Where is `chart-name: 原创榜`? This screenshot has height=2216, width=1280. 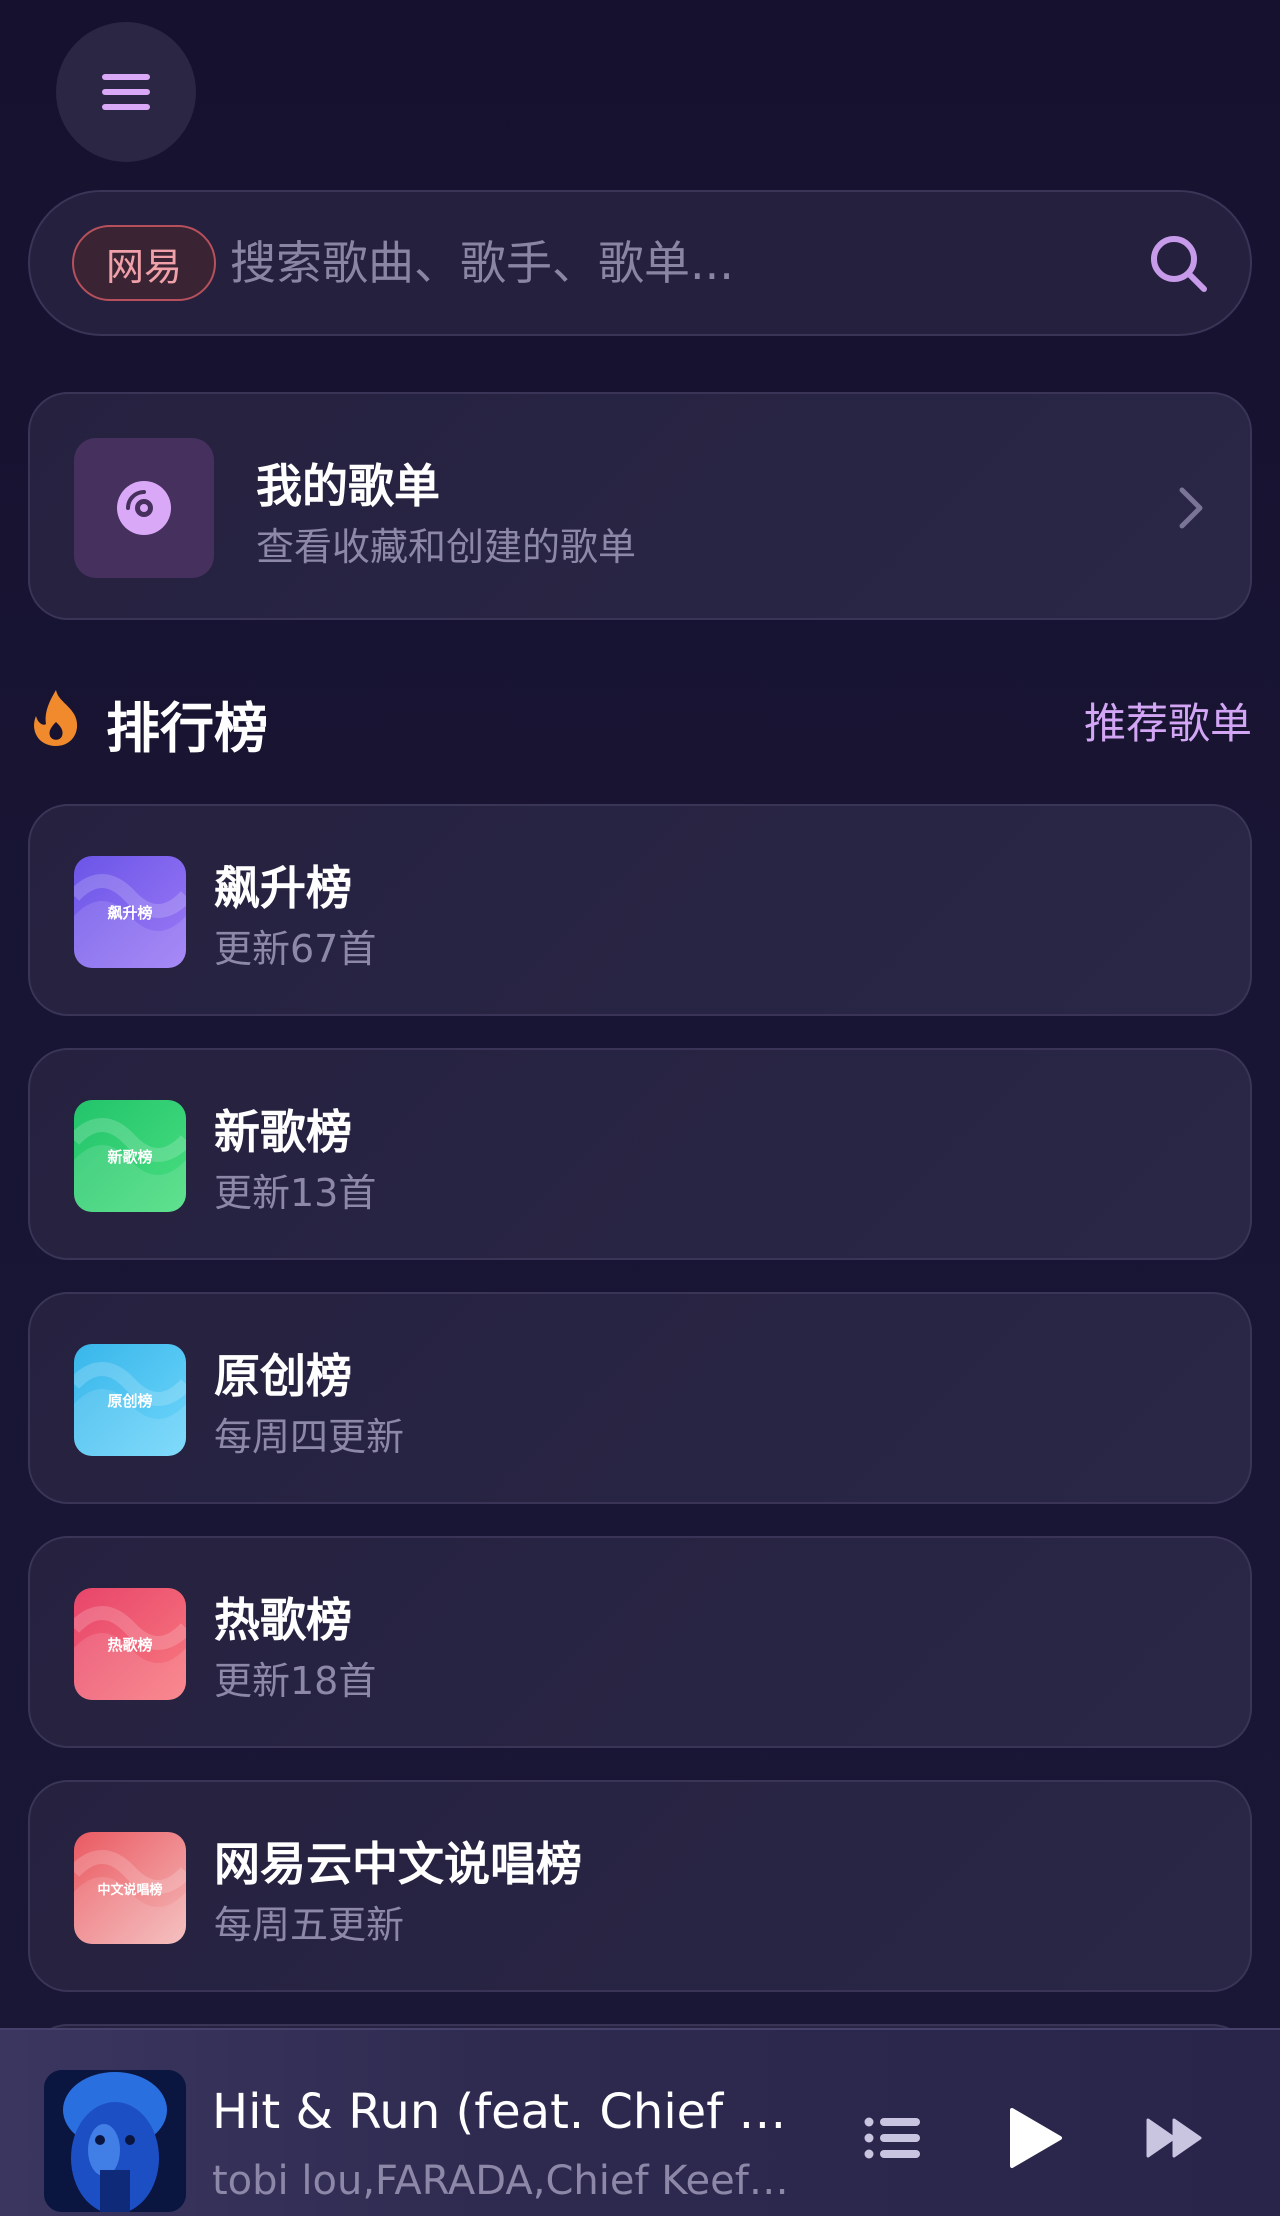 chart-name: 原创榜 is located at coordinates (283, 1376).